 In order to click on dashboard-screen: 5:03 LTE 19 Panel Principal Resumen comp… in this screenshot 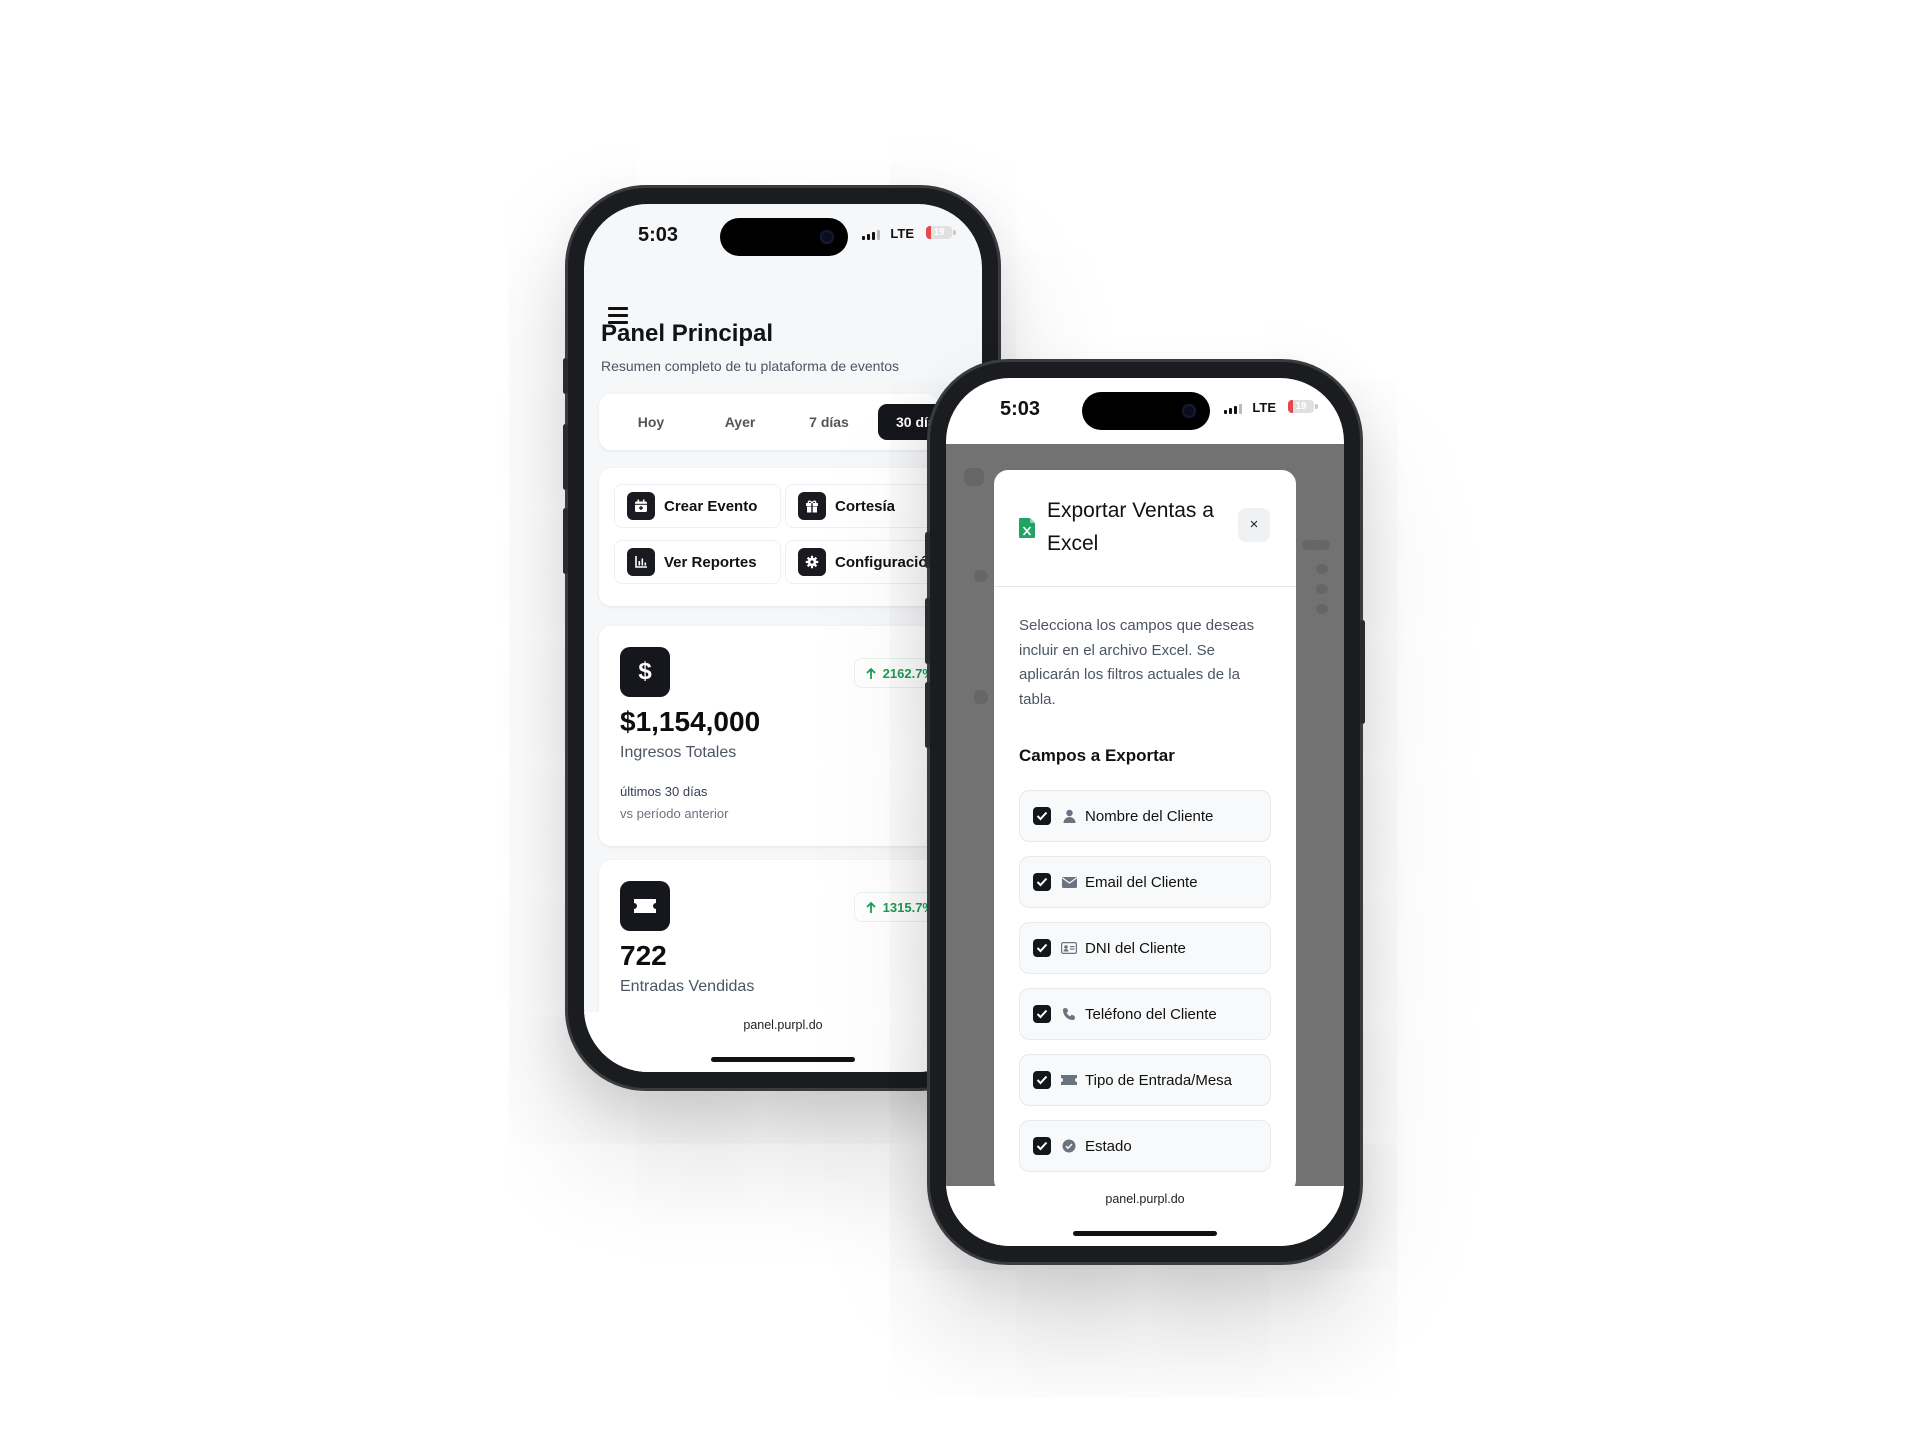, I will do `click(783, 638)`.